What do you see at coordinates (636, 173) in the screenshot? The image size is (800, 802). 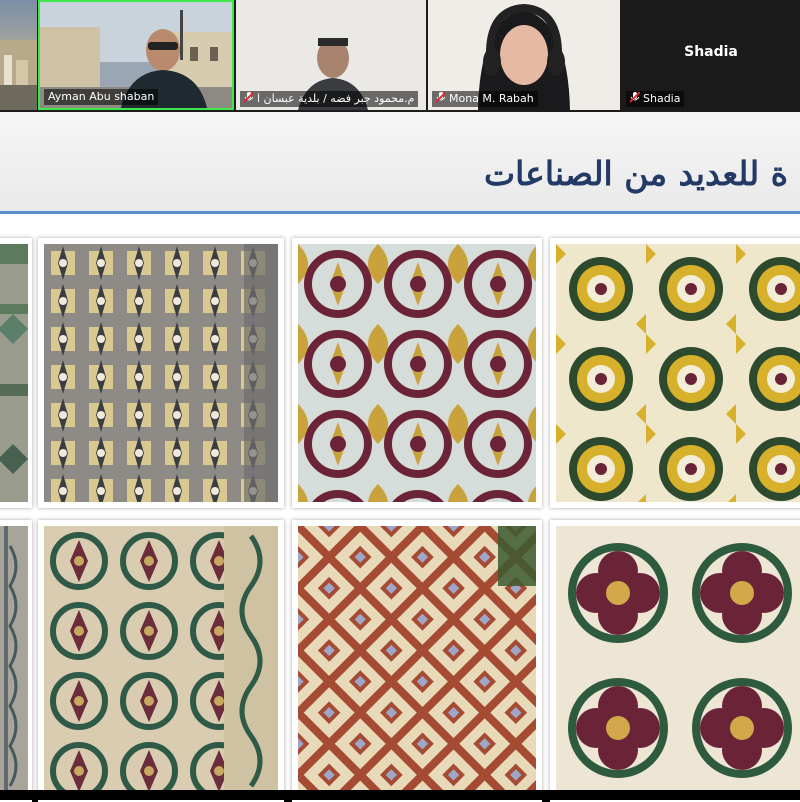 I see `slide-title: ة للعديد من الصناعات` at bounding box center [636, 173].